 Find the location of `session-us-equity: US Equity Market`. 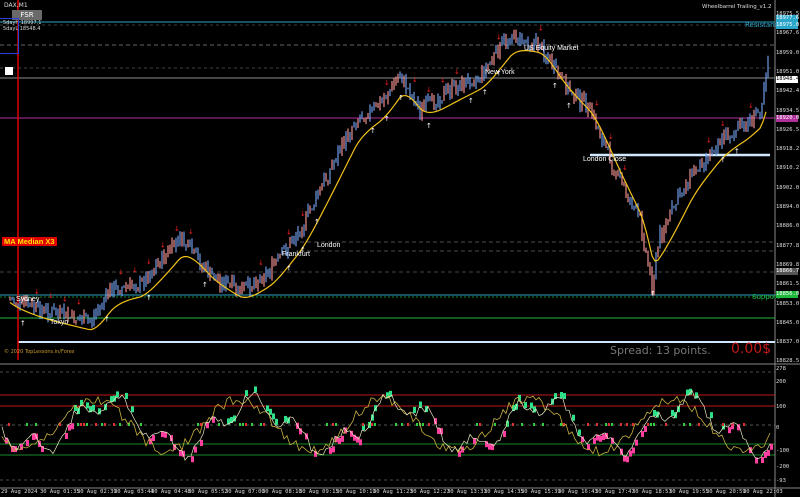

session-us-equity: US Equity Market is located at coordinates (551, 48).